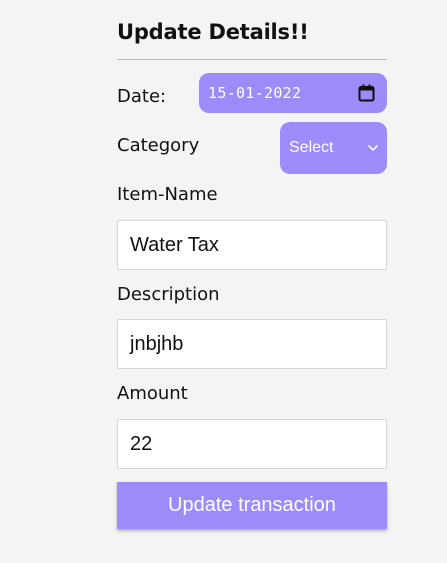 Image resolution: width=447 pixels, height=563 pixels. Describe the element at coordinates (252, 505) in the screenshot. I see `update-transaction-button: Update transaction` at that location.